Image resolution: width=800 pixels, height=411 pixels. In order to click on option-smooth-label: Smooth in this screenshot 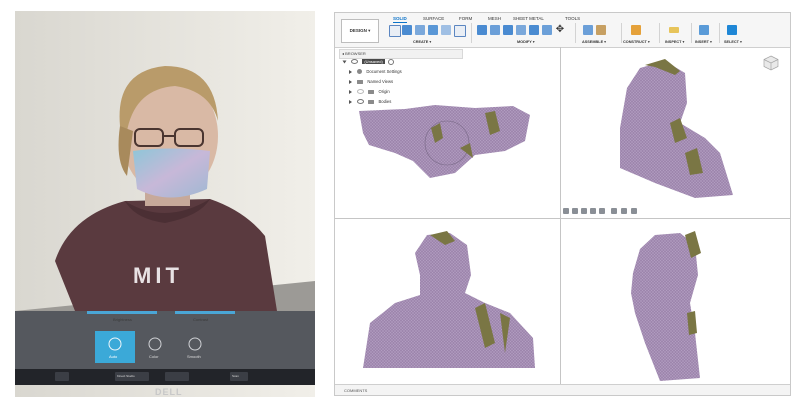, I will do `click(194, 356)`.